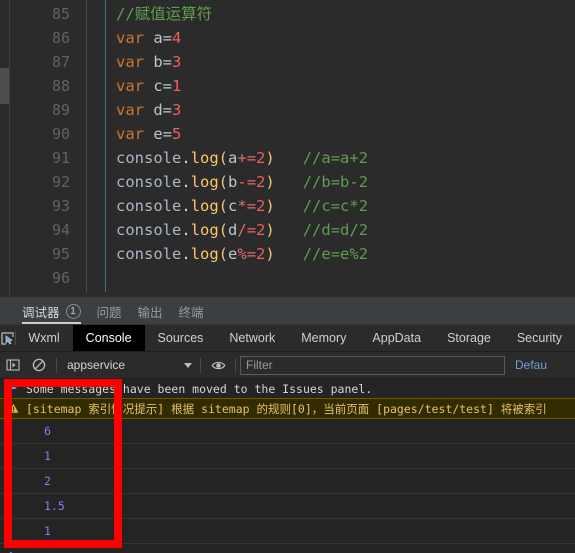 The height and width of the screenshot is (553, 575). I want to click on tab-label: Storage, so click(469, 338).